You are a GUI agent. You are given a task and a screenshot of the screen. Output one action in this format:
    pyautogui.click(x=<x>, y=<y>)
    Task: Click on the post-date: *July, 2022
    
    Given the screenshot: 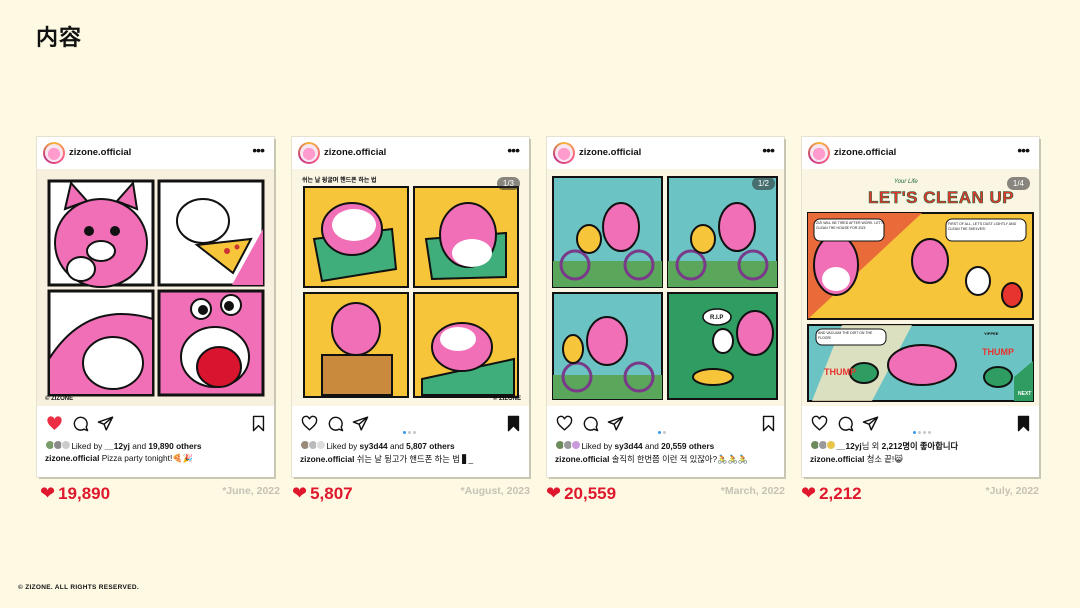 What is the action you would take?
    pyautogui.click(x=1012, y=491)
    